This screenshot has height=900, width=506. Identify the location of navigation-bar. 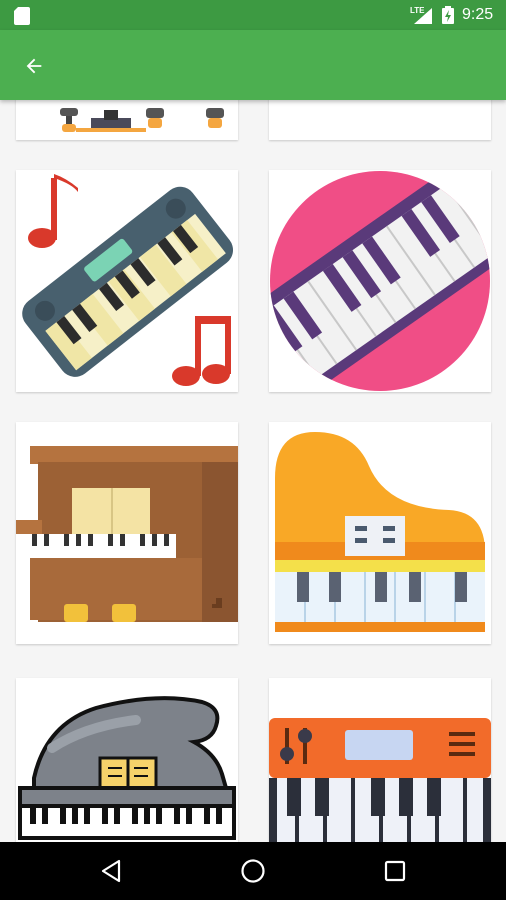
(253, 871).